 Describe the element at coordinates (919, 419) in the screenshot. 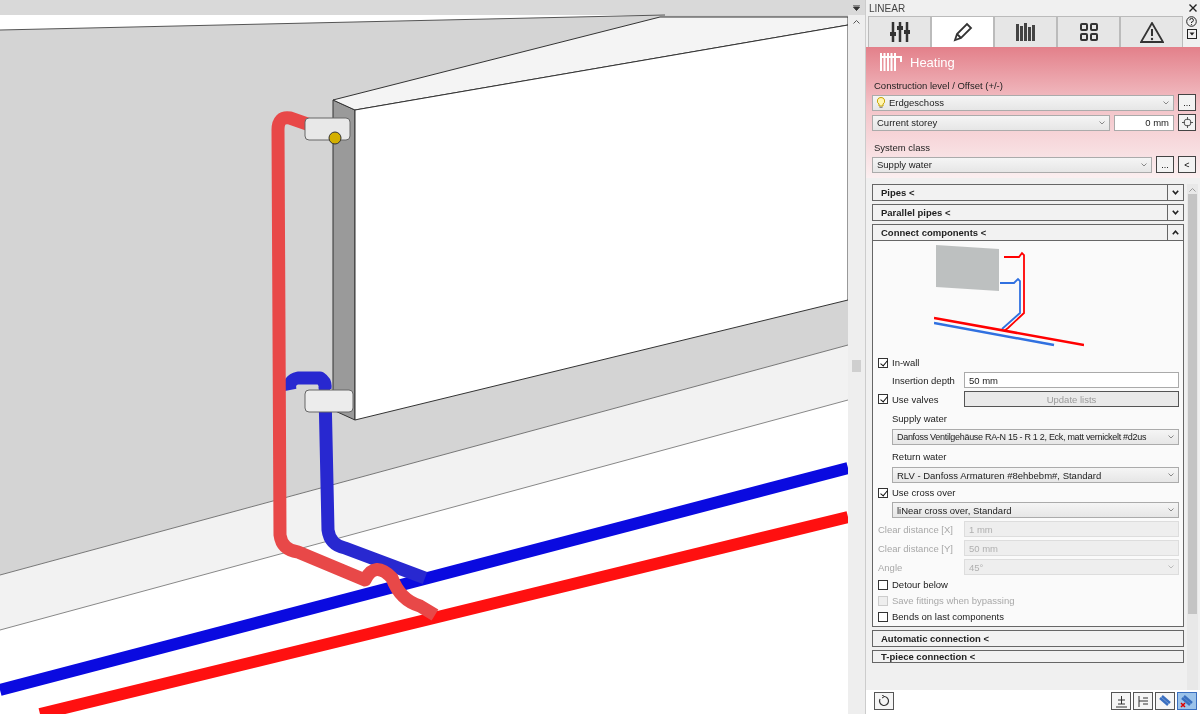

I see `field-label: Supply water` at that location.